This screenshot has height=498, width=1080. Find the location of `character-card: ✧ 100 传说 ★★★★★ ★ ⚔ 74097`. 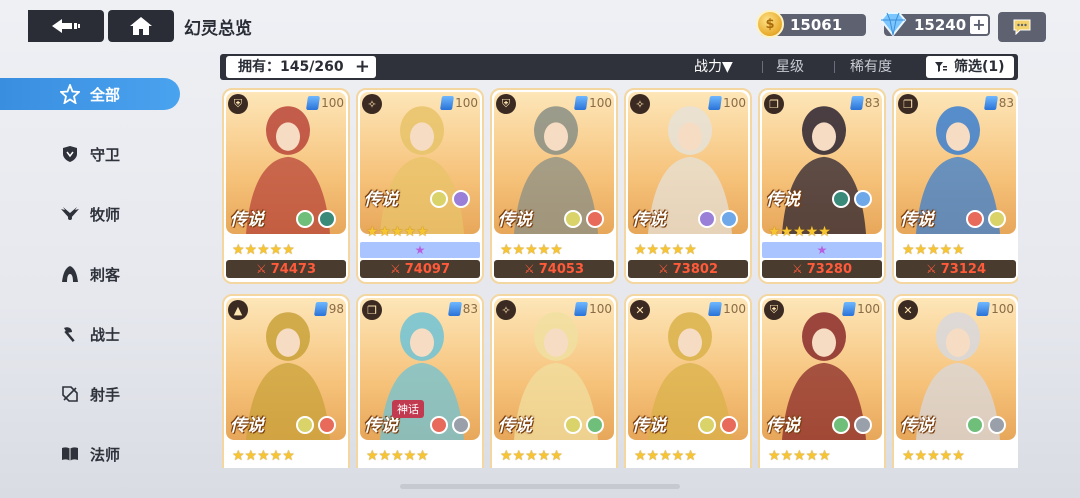

character-card: ✧ 100 传说 ★★★★★ ★ ⚔ 74097 is located at coordinates (420, 186).